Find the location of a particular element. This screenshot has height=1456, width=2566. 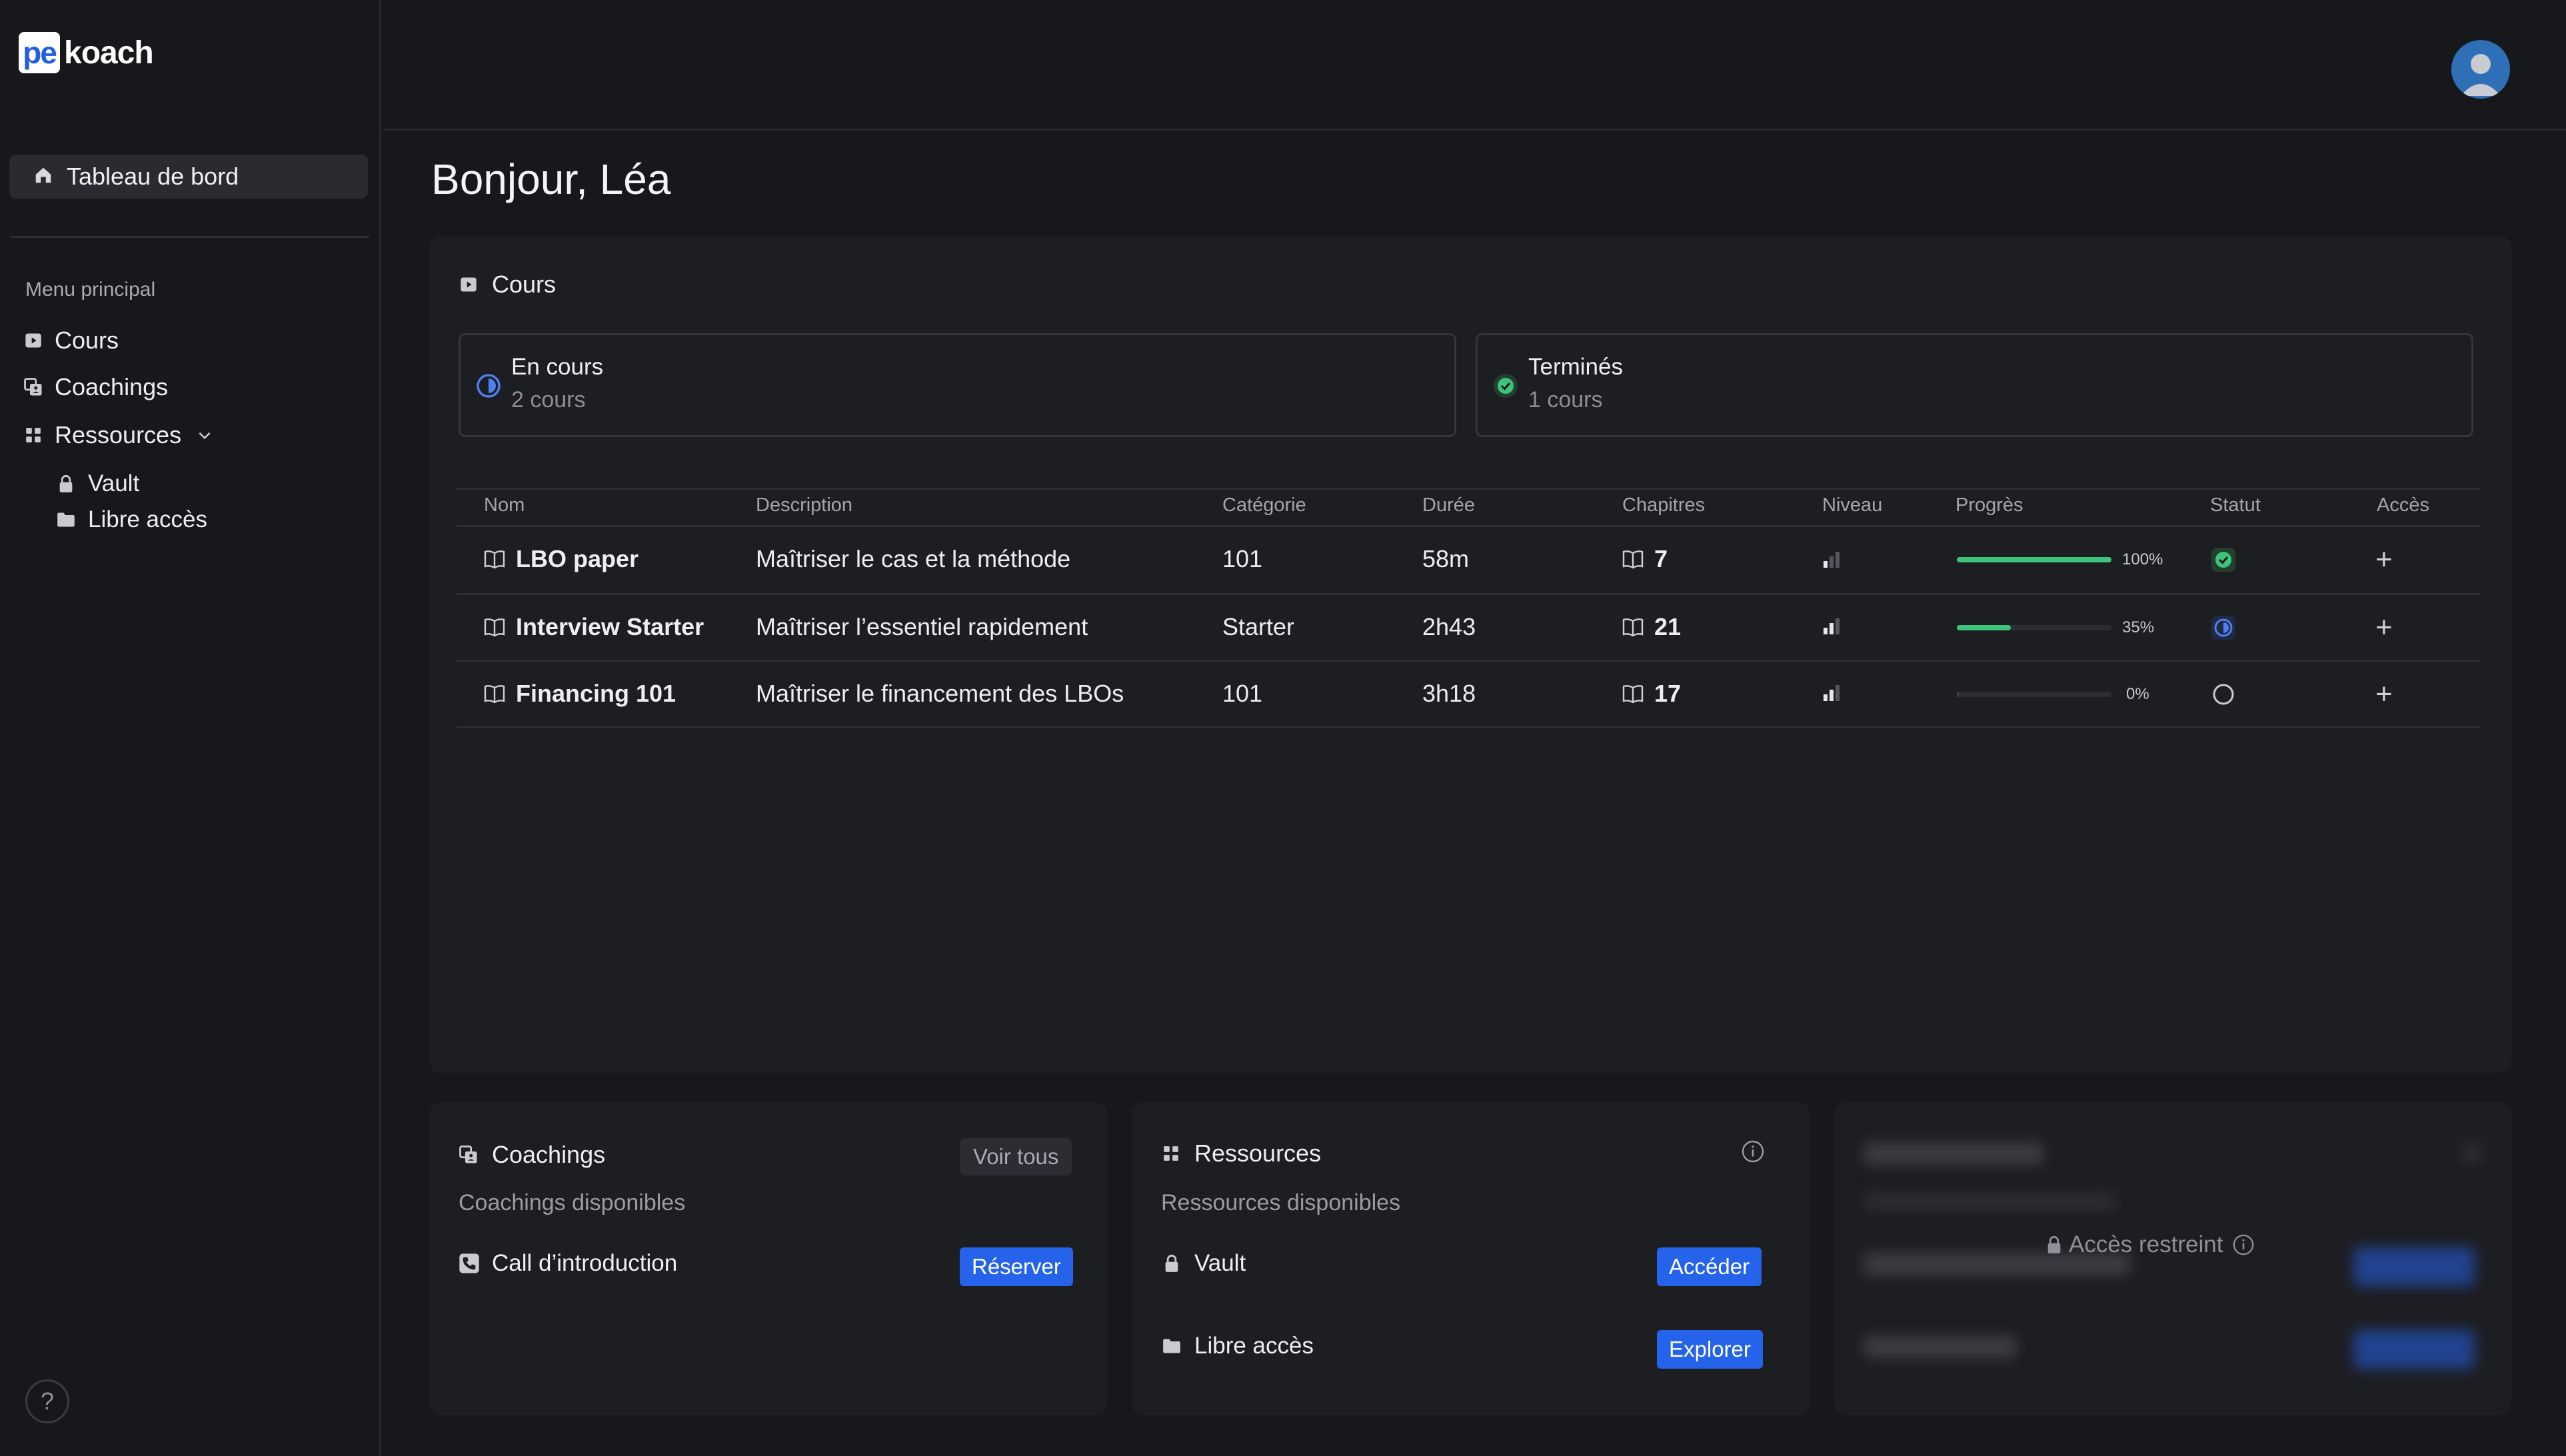

column-header-nom: Nom is located at coordinates (504, 505).